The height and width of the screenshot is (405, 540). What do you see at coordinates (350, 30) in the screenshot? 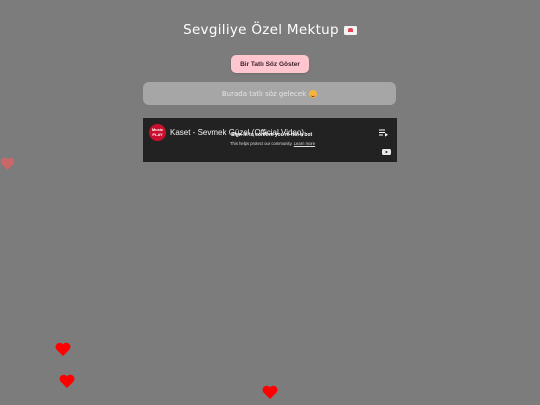
I see `love-letter-icon` at bounding box center [350, 30].